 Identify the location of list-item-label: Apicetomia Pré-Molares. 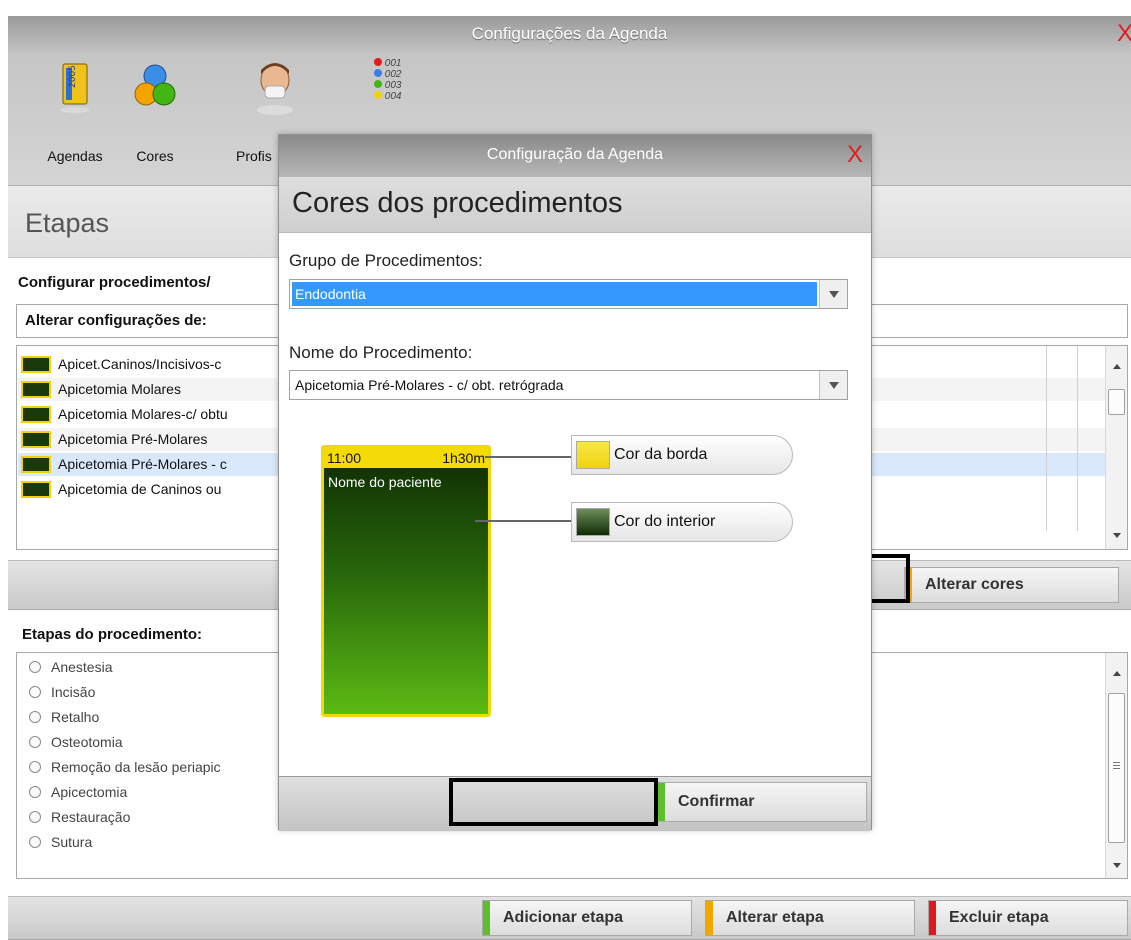
(133, 439).